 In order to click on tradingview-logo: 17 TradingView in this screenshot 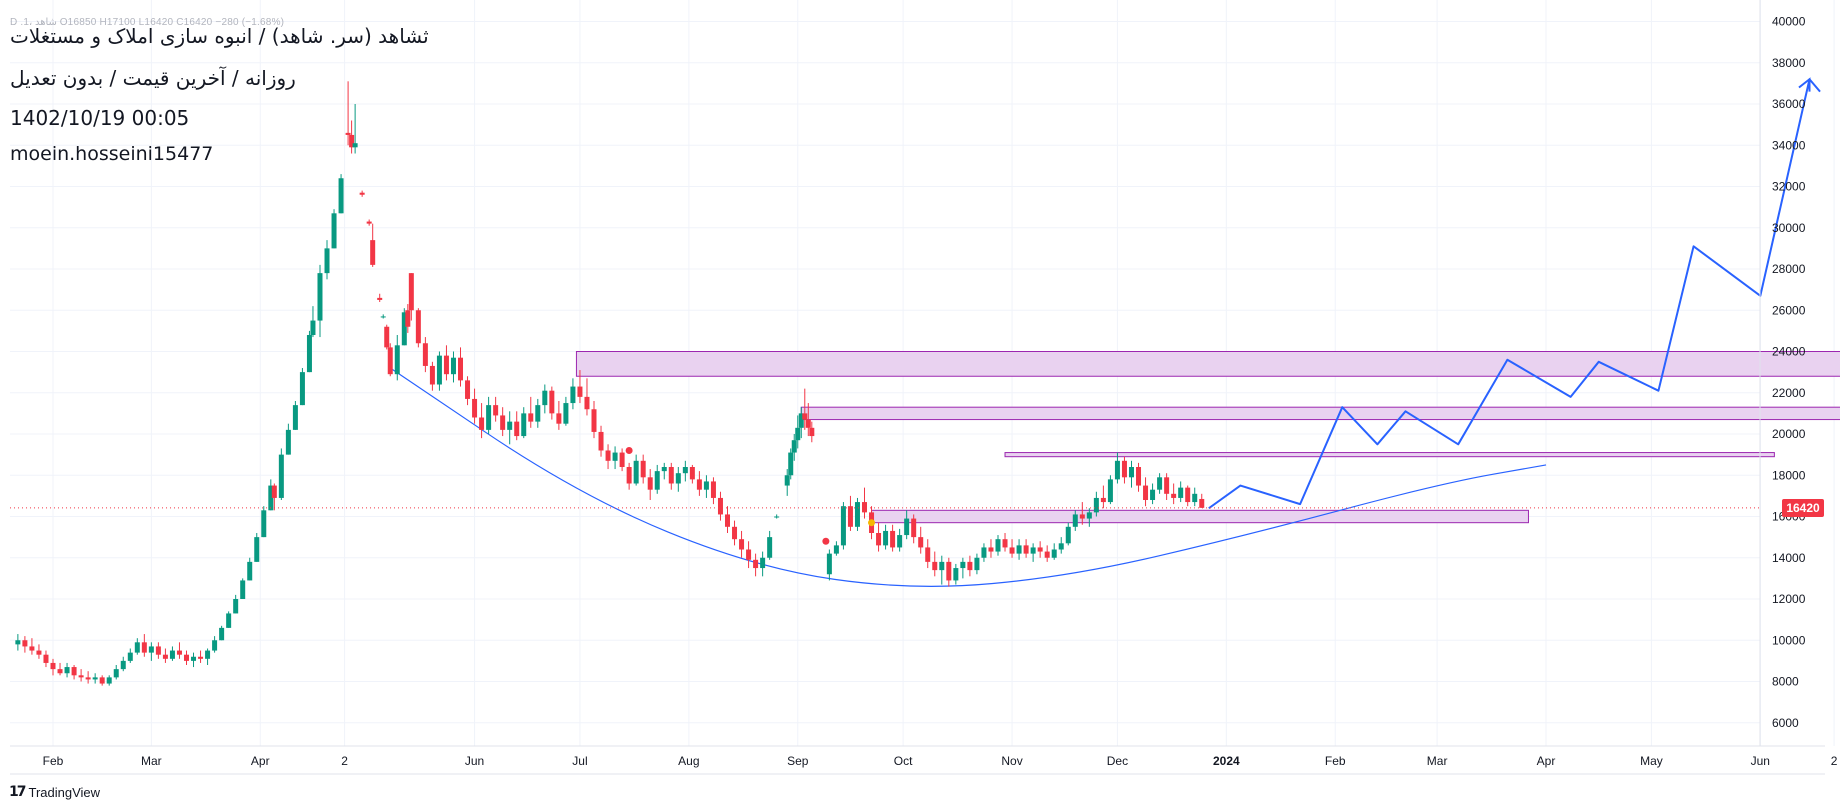, I will do `click(54, 792)`.